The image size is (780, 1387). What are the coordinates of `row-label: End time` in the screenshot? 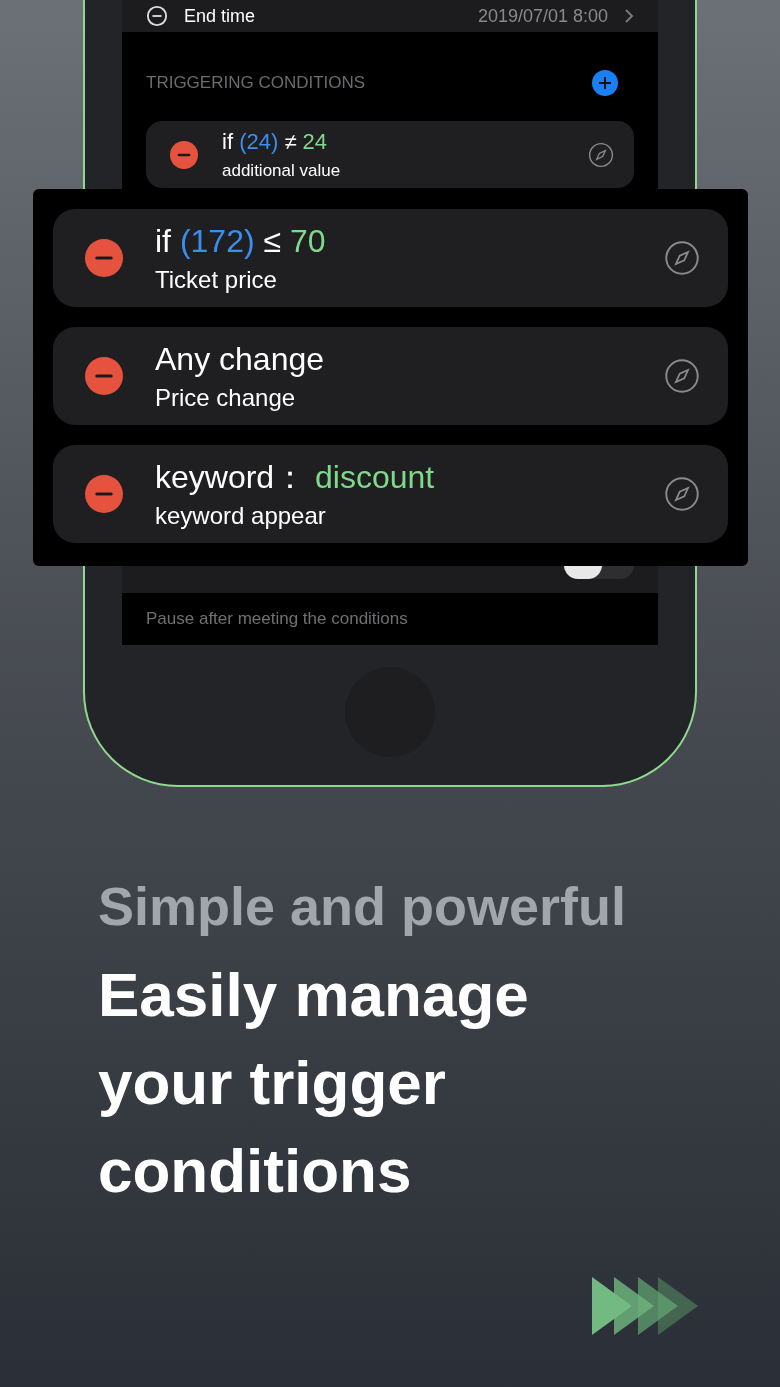 It's located at (220, 16).